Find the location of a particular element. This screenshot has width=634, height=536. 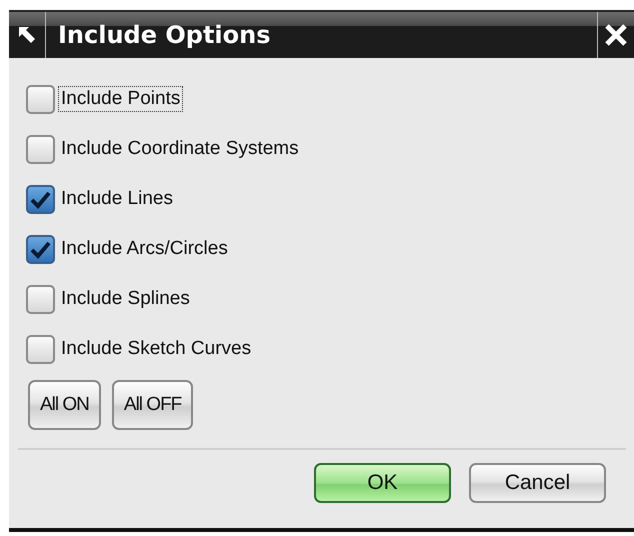

ok-button: OK is located at coordinates (382, 483).